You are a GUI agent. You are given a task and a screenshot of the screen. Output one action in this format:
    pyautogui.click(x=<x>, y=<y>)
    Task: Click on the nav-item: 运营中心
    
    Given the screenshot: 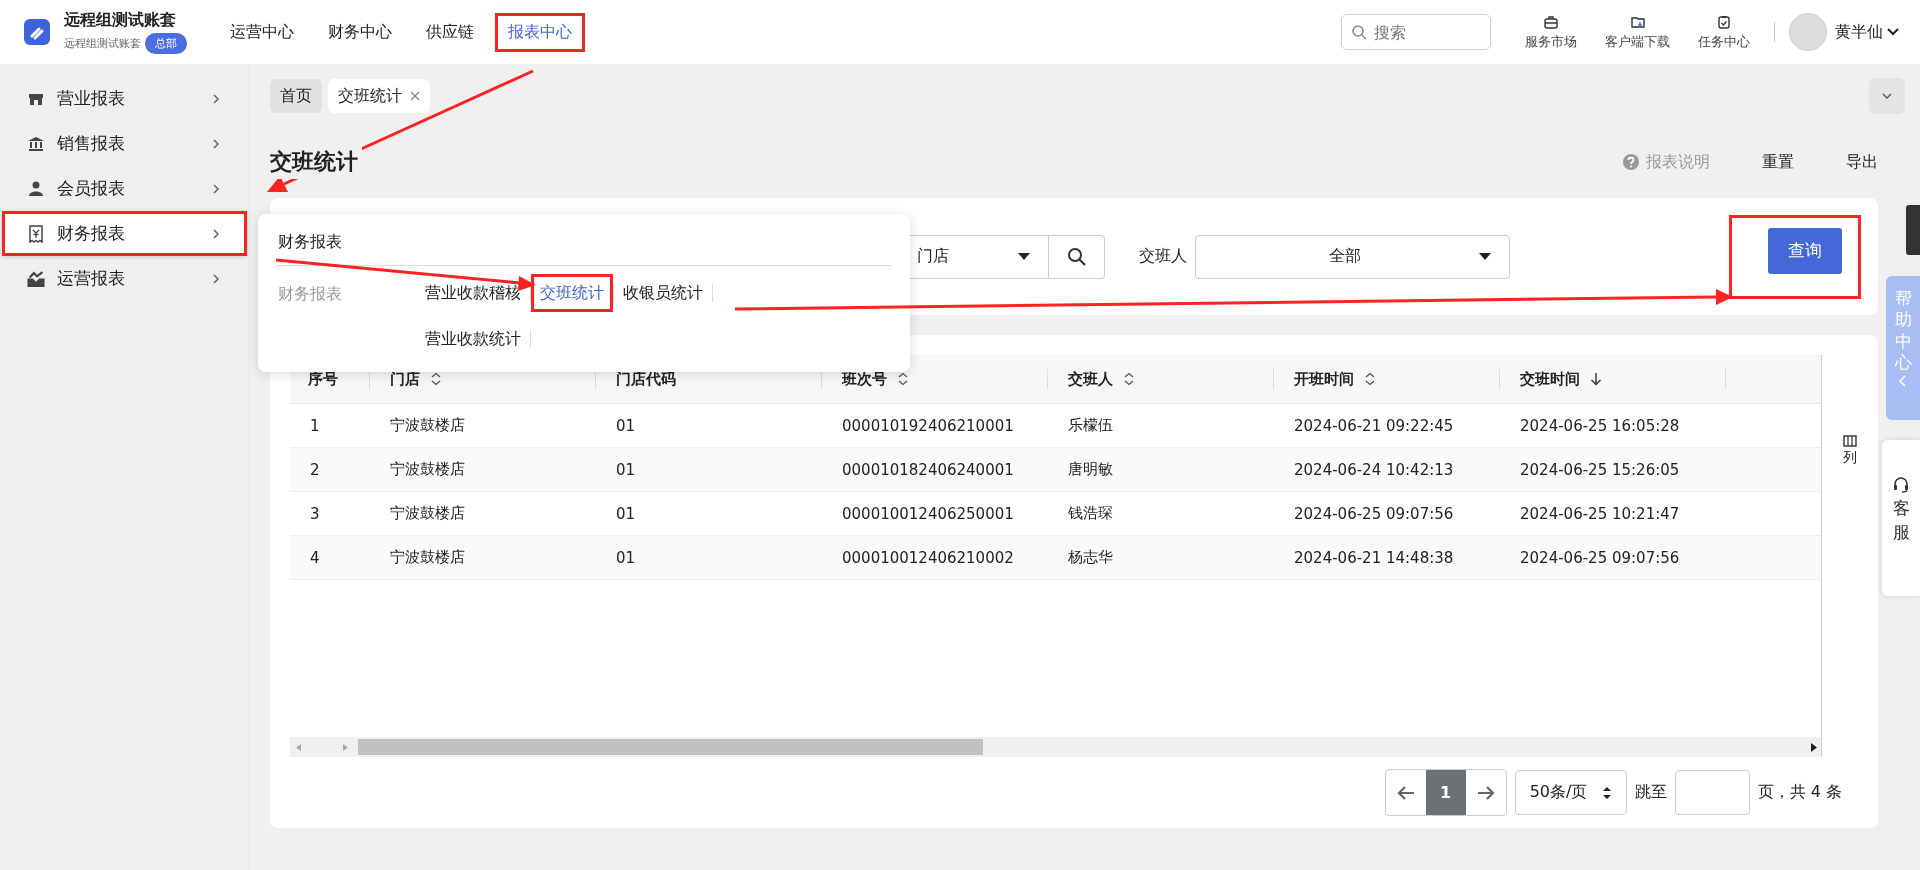 What is the action you would take?
    pyautogui.click(x=262, y=32)
    